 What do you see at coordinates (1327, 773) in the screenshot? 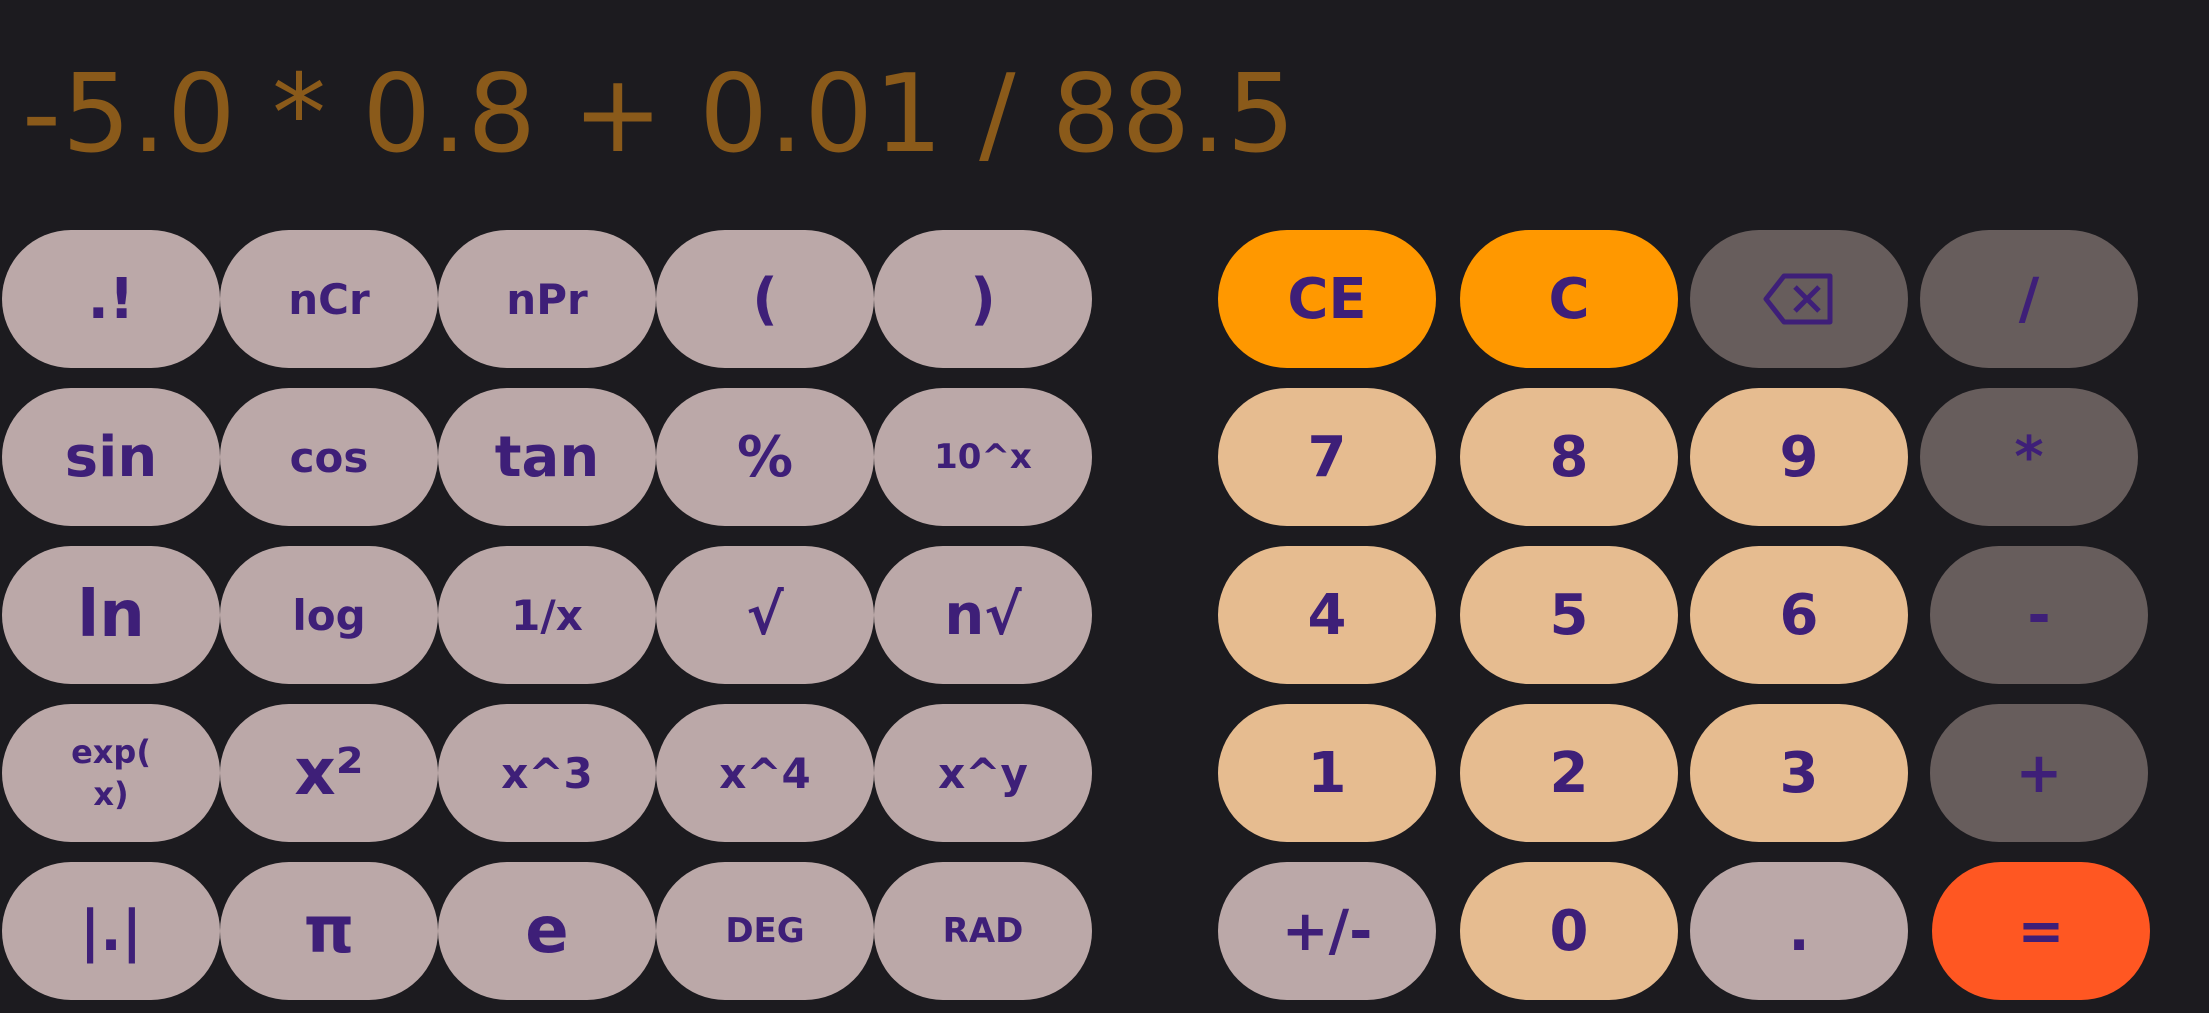
I see `digit-1-button: 1` at bounding box center [1327, 773].